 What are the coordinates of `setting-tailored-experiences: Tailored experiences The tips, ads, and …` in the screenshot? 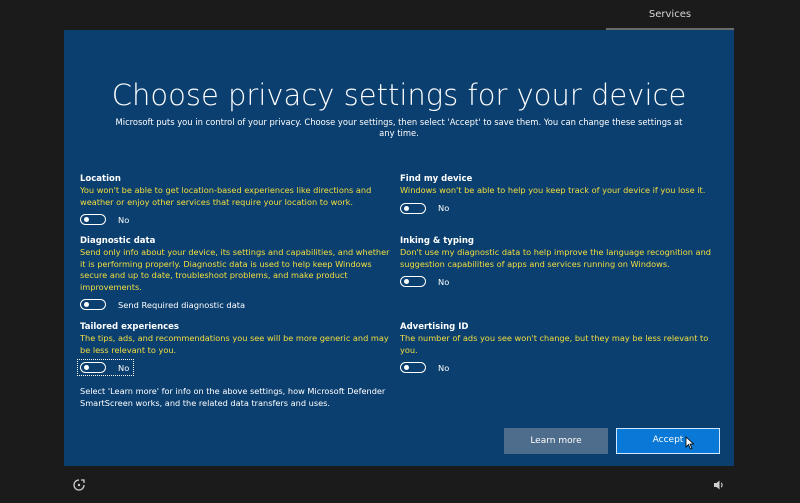 It's located at (233, 349).